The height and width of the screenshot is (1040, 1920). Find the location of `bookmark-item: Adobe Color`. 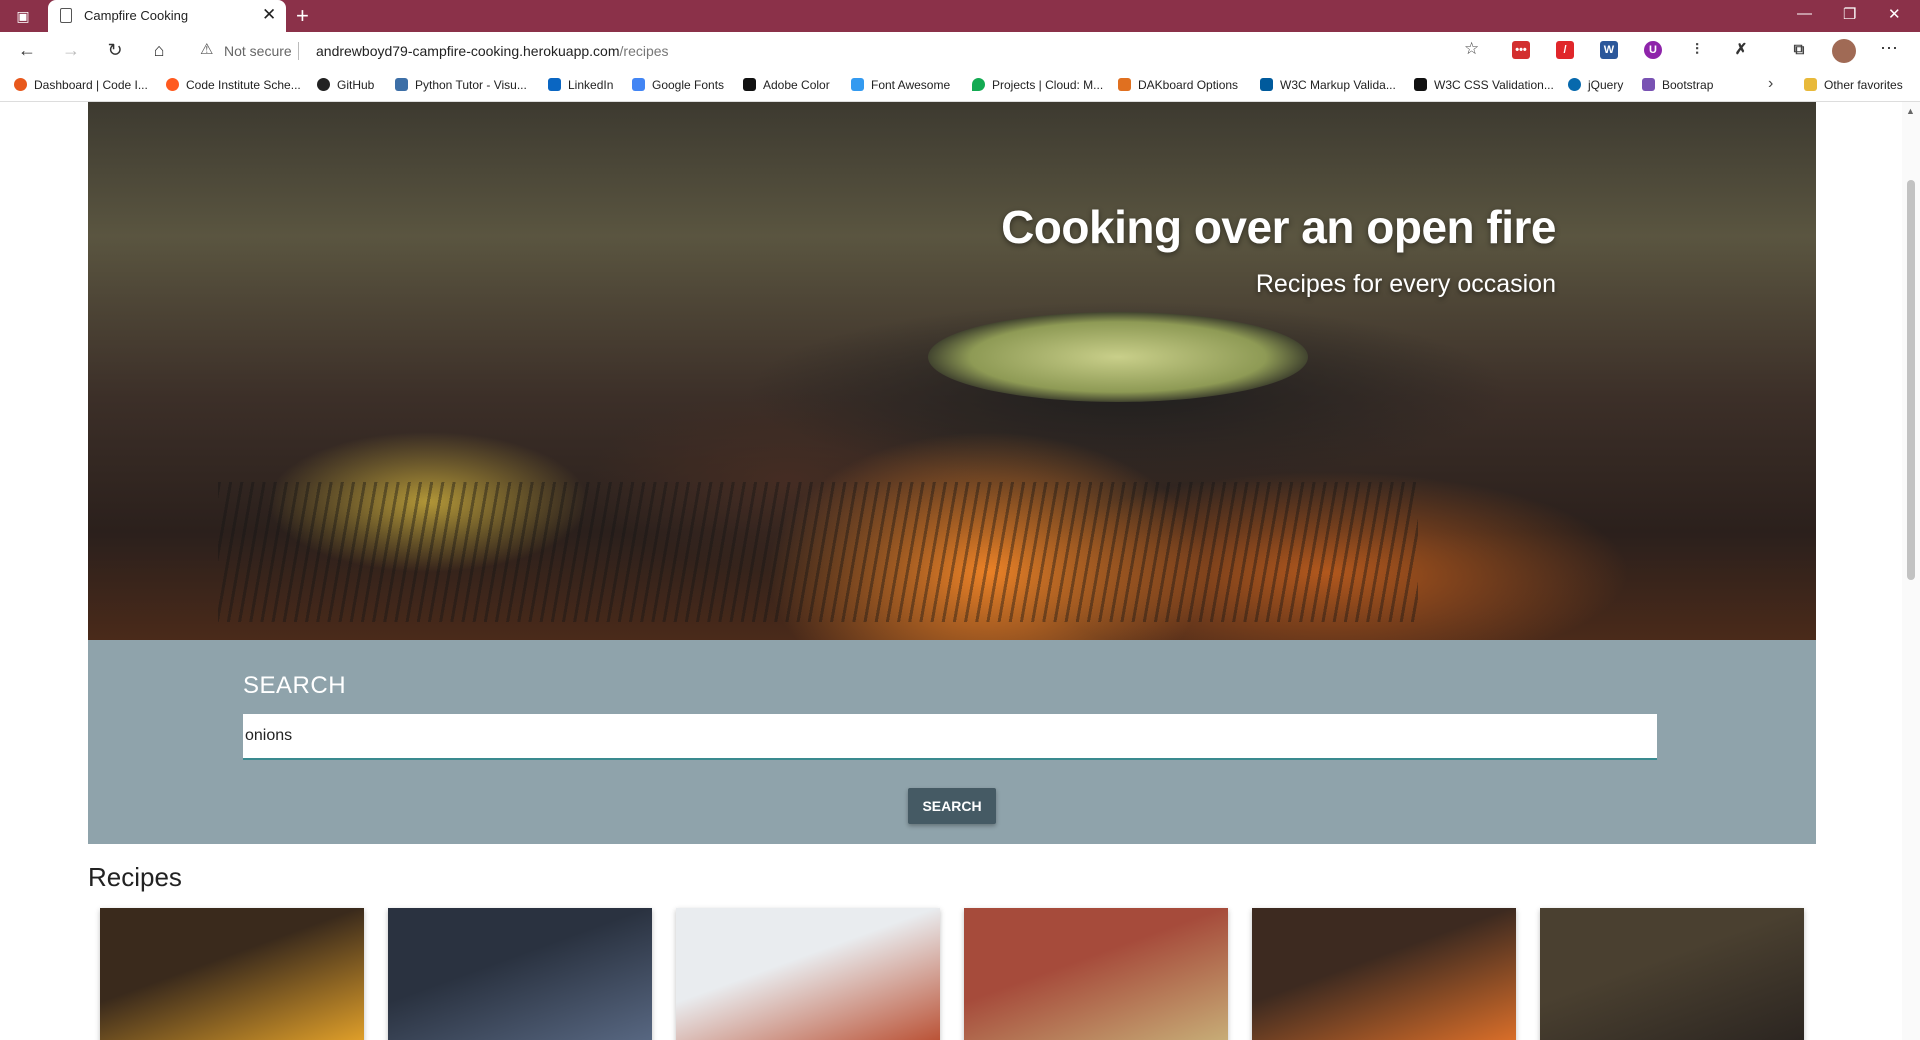

bookmark-item: Adobe Color is located at coordinates (786, 85).